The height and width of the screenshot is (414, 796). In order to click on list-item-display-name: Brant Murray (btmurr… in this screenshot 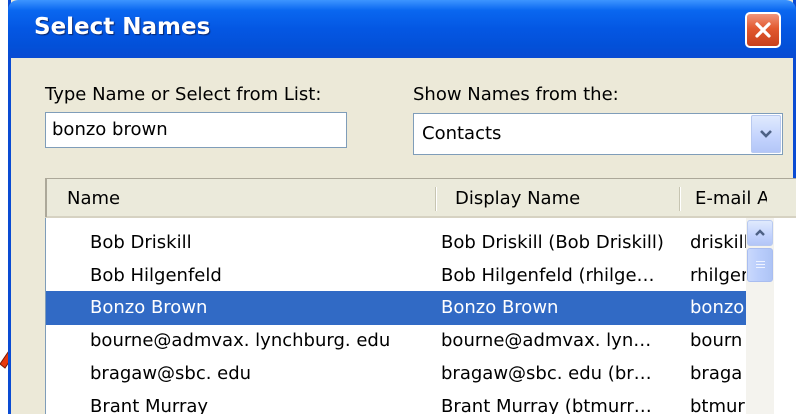, I will do `click(546, 405)`.